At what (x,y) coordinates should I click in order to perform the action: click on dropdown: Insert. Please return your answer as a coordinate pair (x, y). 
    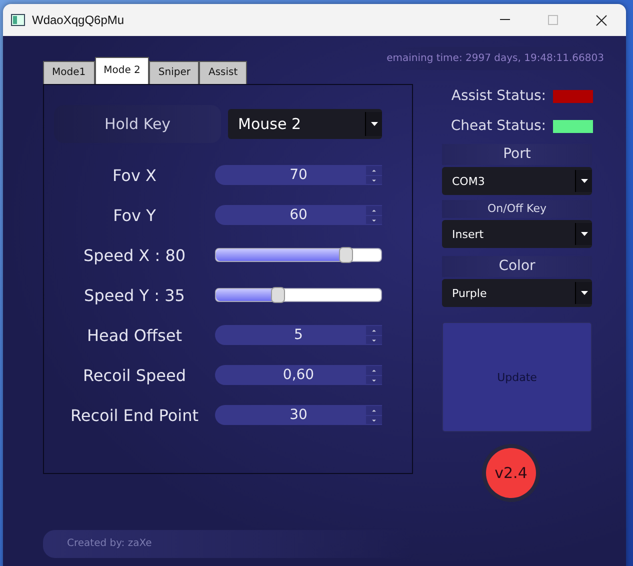
    Looking at the image, I should click on (517, 234).